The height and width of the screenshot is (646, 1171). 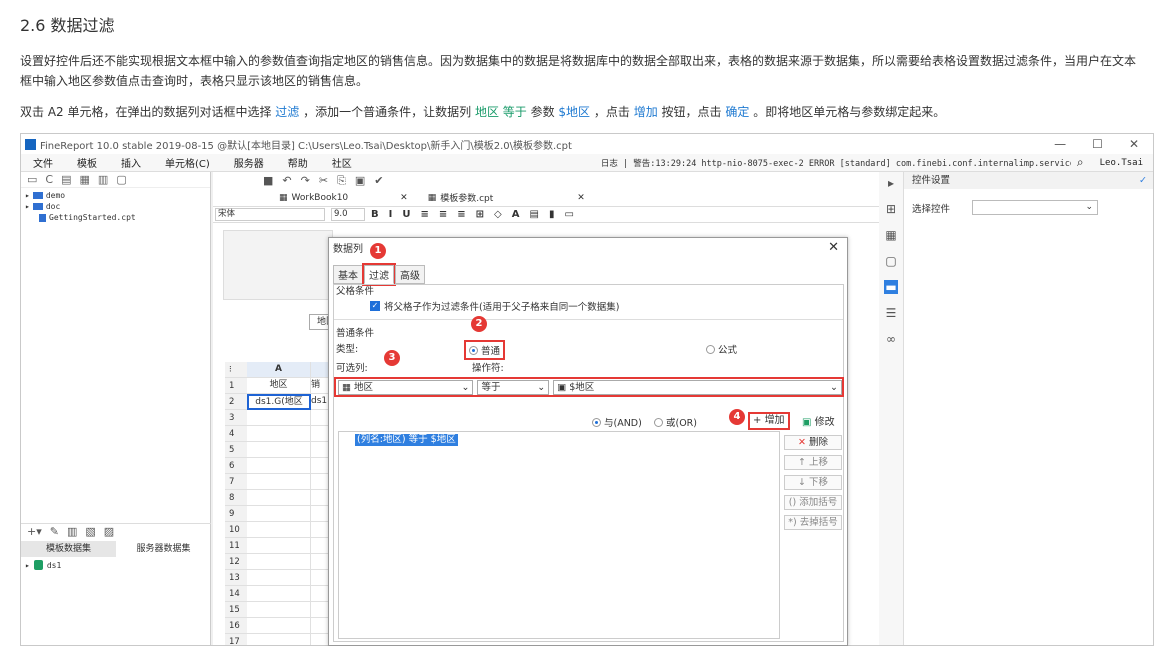 What do you see at coordinates (85, 179) in the screenshot?
I see `locate-icon: ▦` at bounding box center [85, 179].